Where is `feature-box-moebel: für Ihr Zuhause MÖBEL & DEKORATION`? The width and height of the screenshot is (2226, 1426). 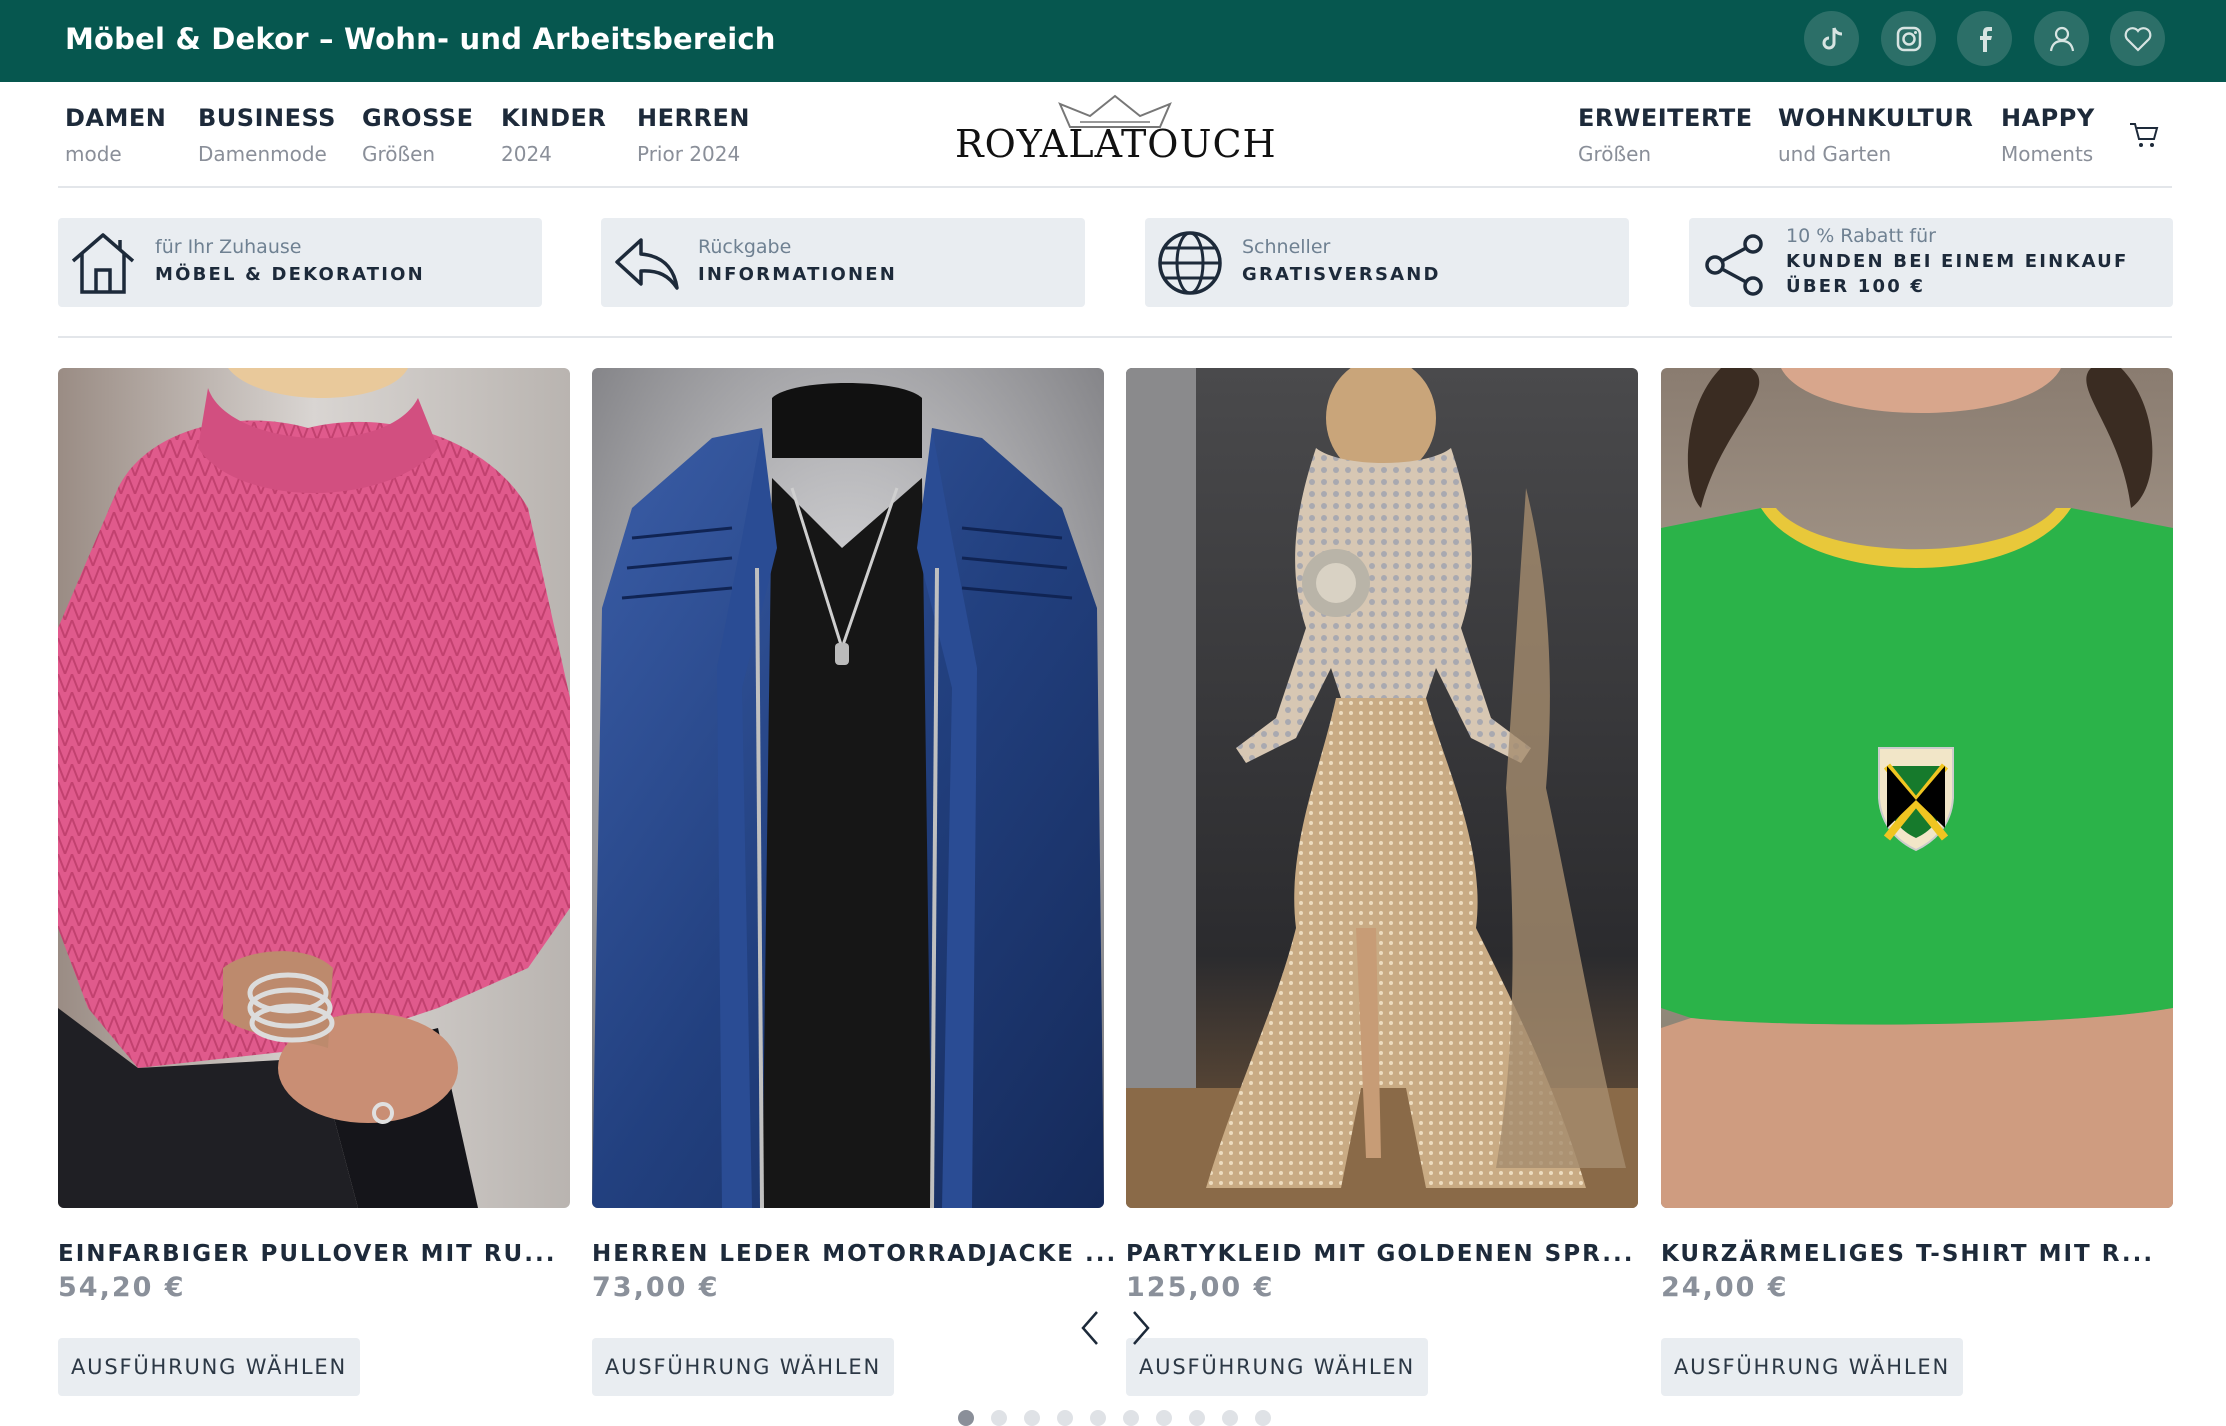
feature-box-moebel: für Ihr Zuhause MÖBEL & DEKORATION is located at coordinates (300, 262).